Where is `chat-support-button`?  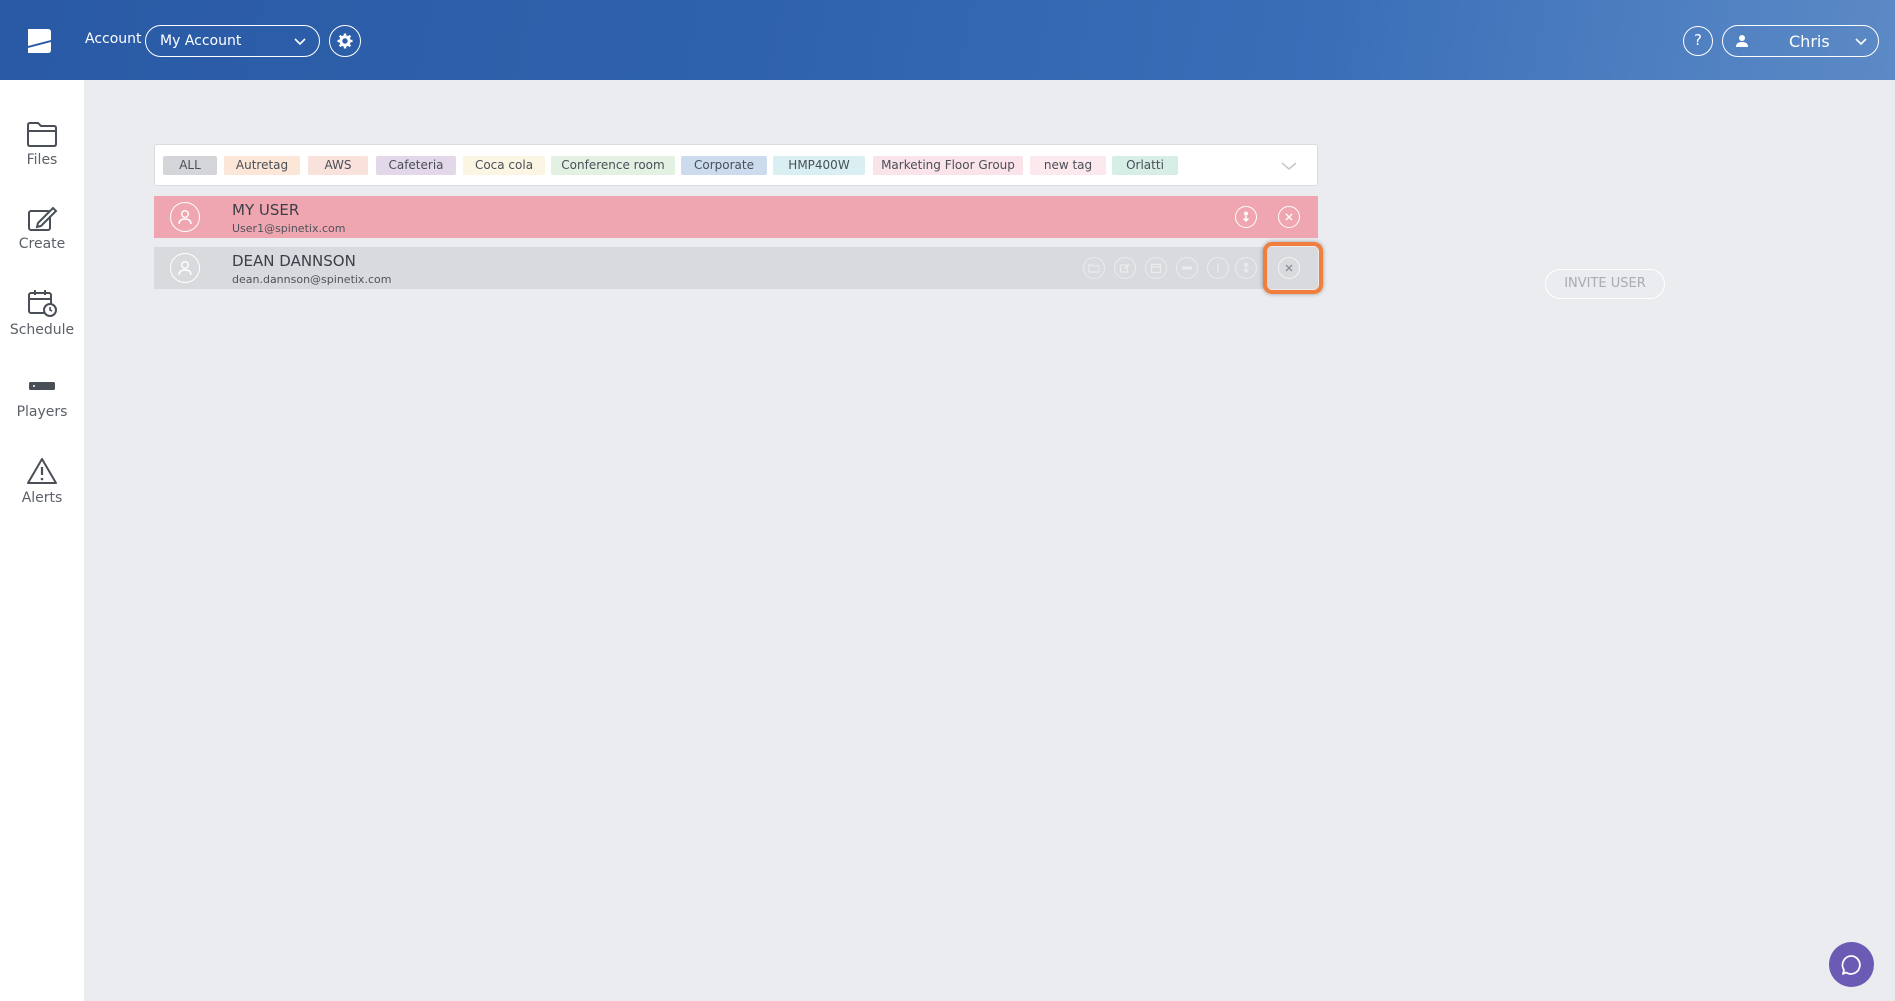
chat-support-button is located at coordinates (1851, 964).